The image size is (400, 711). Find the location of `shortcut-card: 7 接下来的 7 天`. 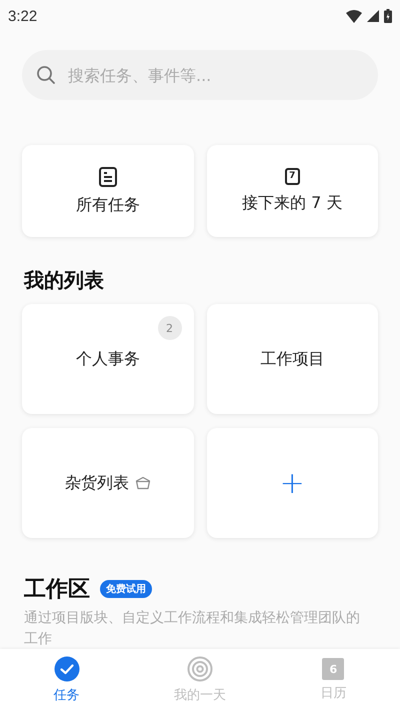

shortcut-card: 7 接下来的 7 天 is located at coordinates (292, 191).